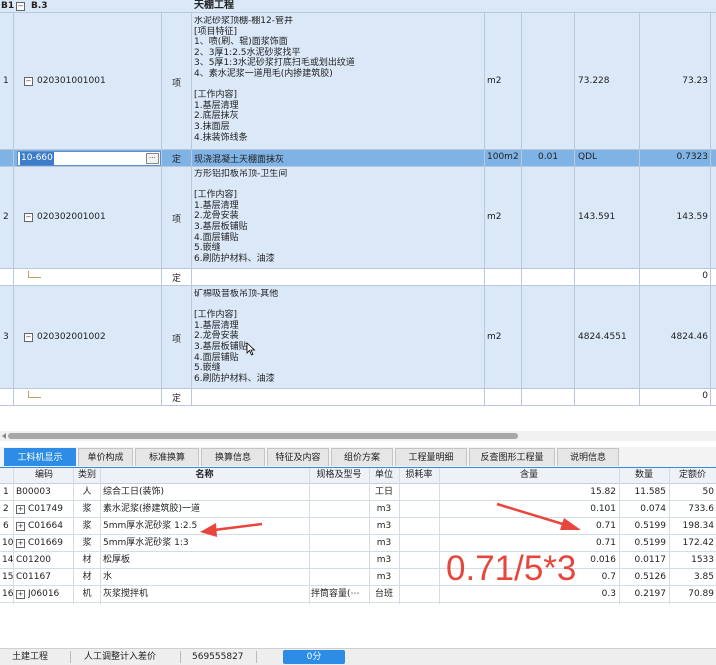 Image resolution: width=716 pixels, height=665 pixels. I want to click on status-project-type: 土建工程, so click(30, 657).